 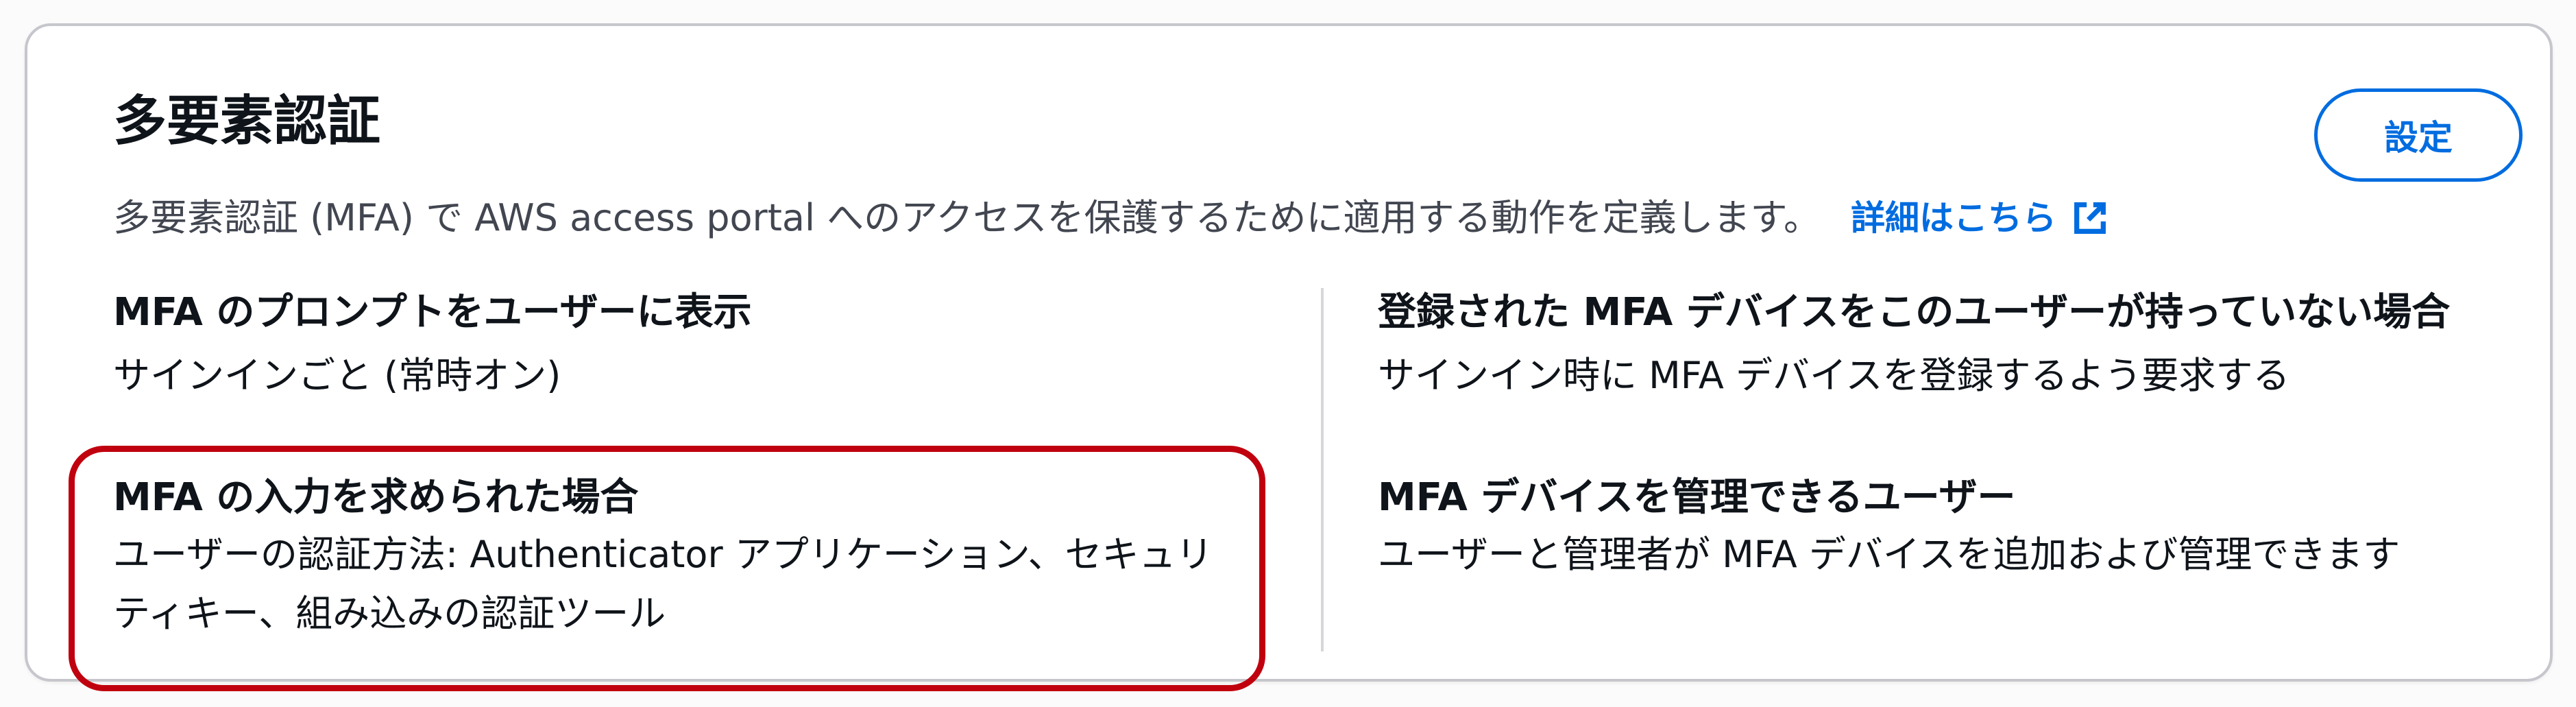 What do you see at coordinates (1834, 375) in the screenshot?
I see `no-mfa-device-value: サインイン時に MFA デバイスを登録するよう要求する` at bounding box center [1834, 375].